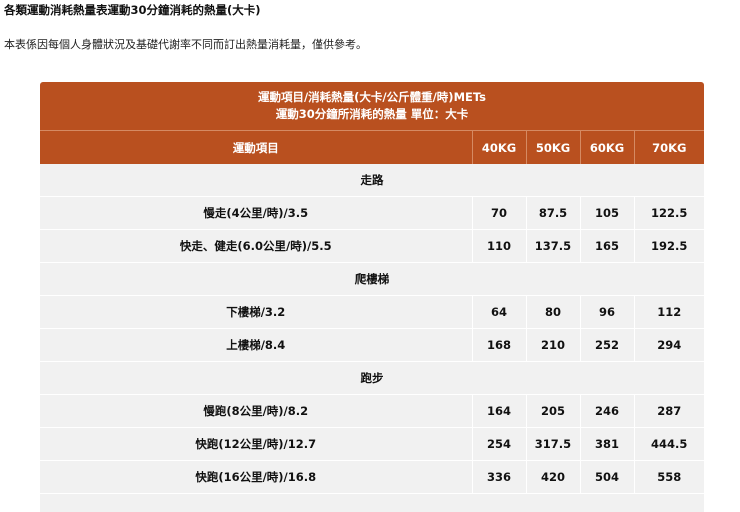 The height and width of the screenshot is (512, 740). What do you see at coordinates (607, 312) in the screenshot?
I see `cell-60kg: 96` at bounding box center [607, 312].